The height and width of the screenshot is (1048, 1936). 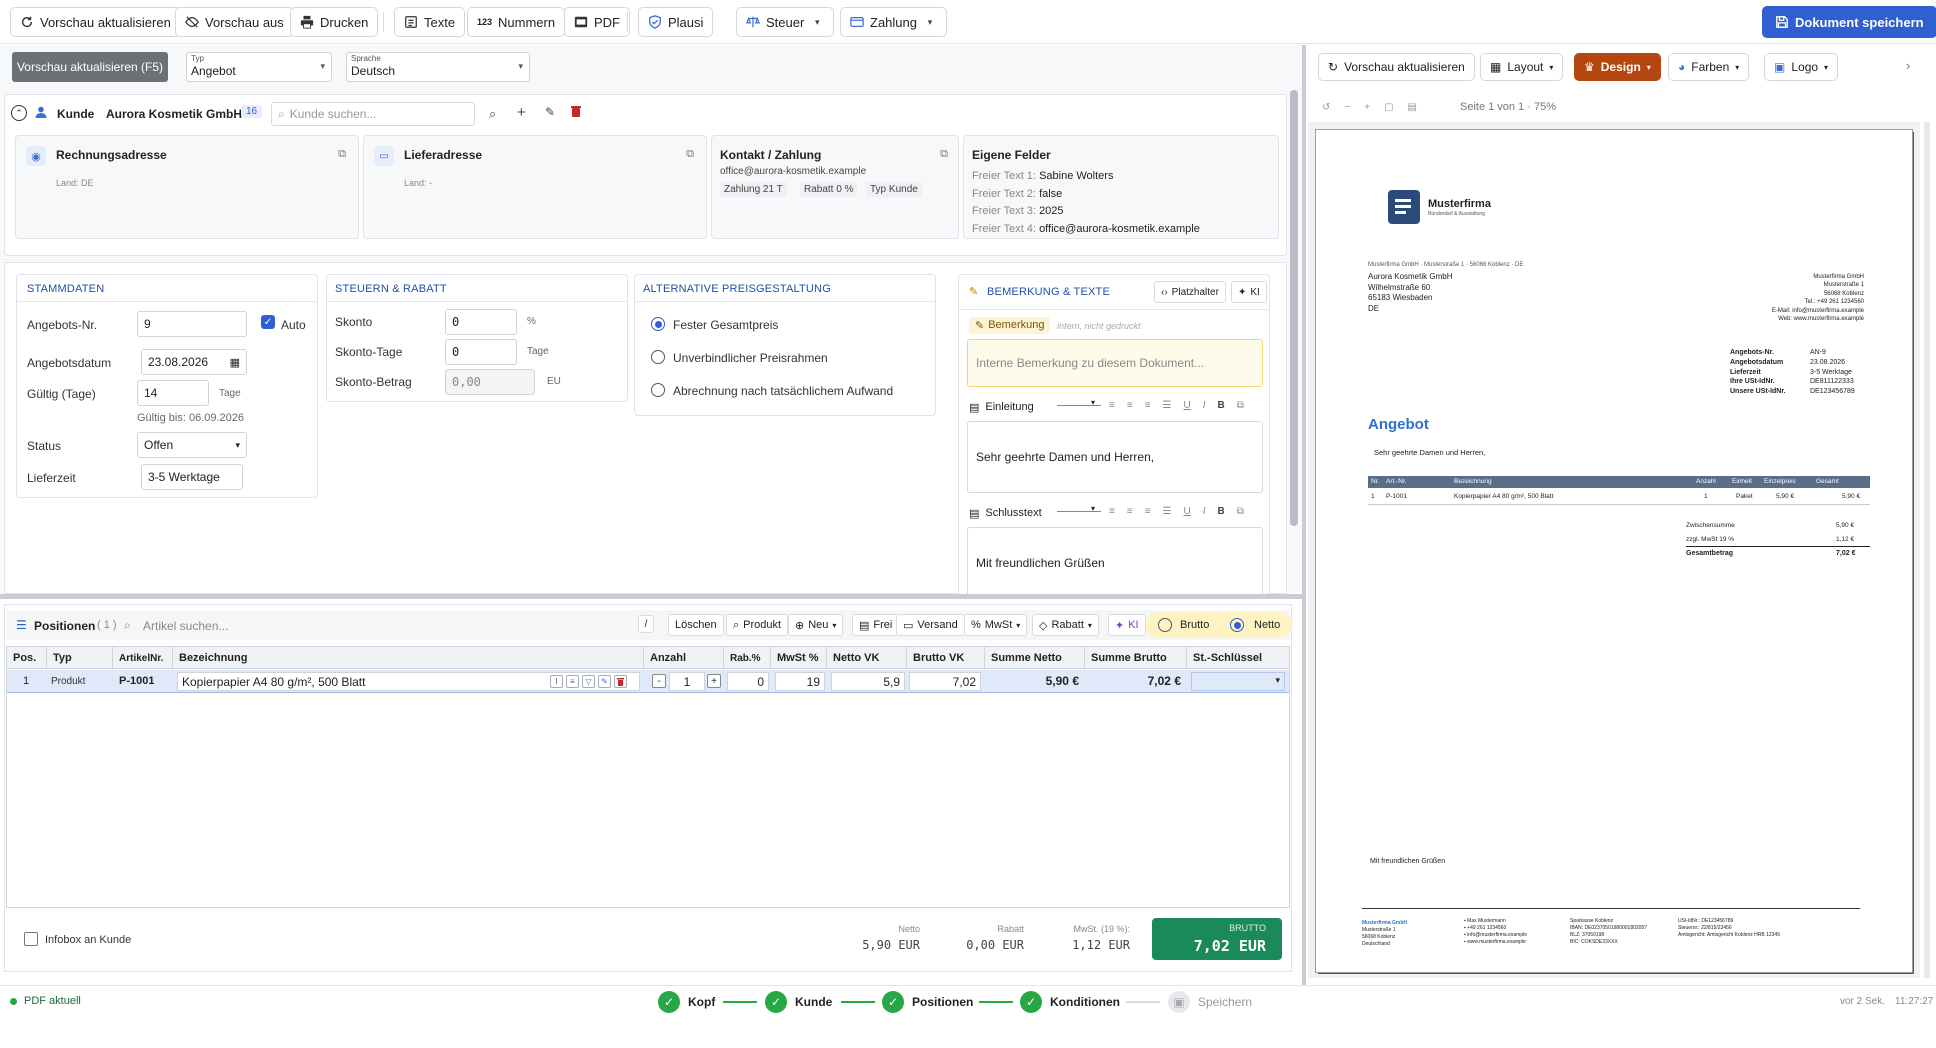 I want to click on design-button: ♛ Design ▾, so click(x=1617, y=67).